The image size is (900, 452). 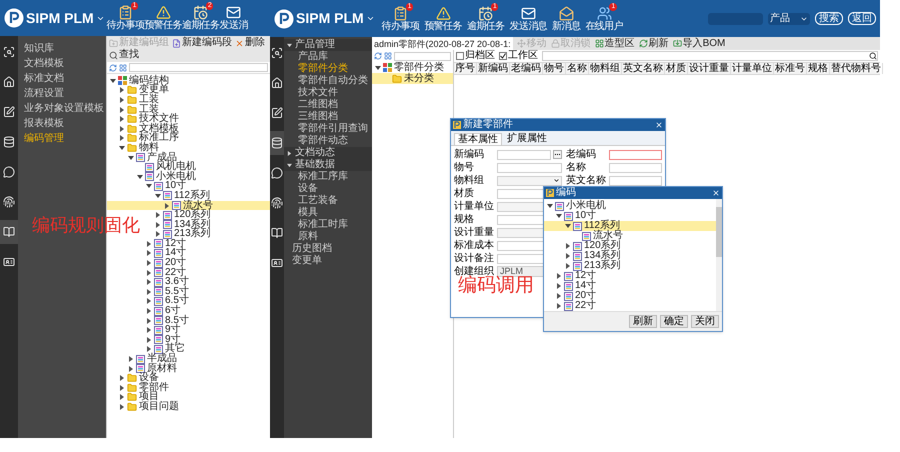 What do you see at coordinates (62, 93) in the screenshot?
I see `nav-item: 流程设置` at bounding box center [62, 93].